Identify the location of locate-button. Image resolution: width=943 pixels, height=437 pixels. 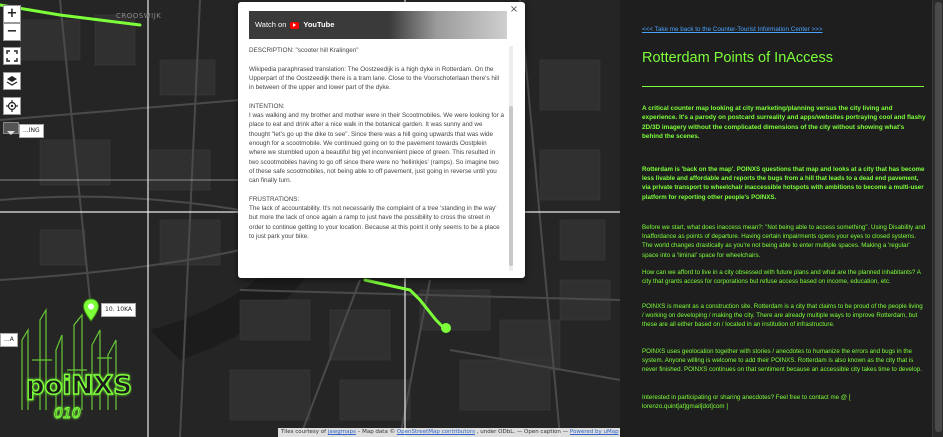
(12, 106).